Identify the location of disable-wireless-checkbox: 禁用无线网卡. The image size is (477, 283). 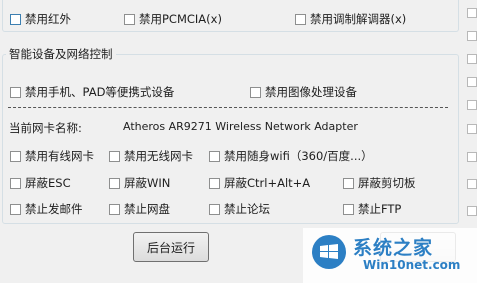
(151, 156).